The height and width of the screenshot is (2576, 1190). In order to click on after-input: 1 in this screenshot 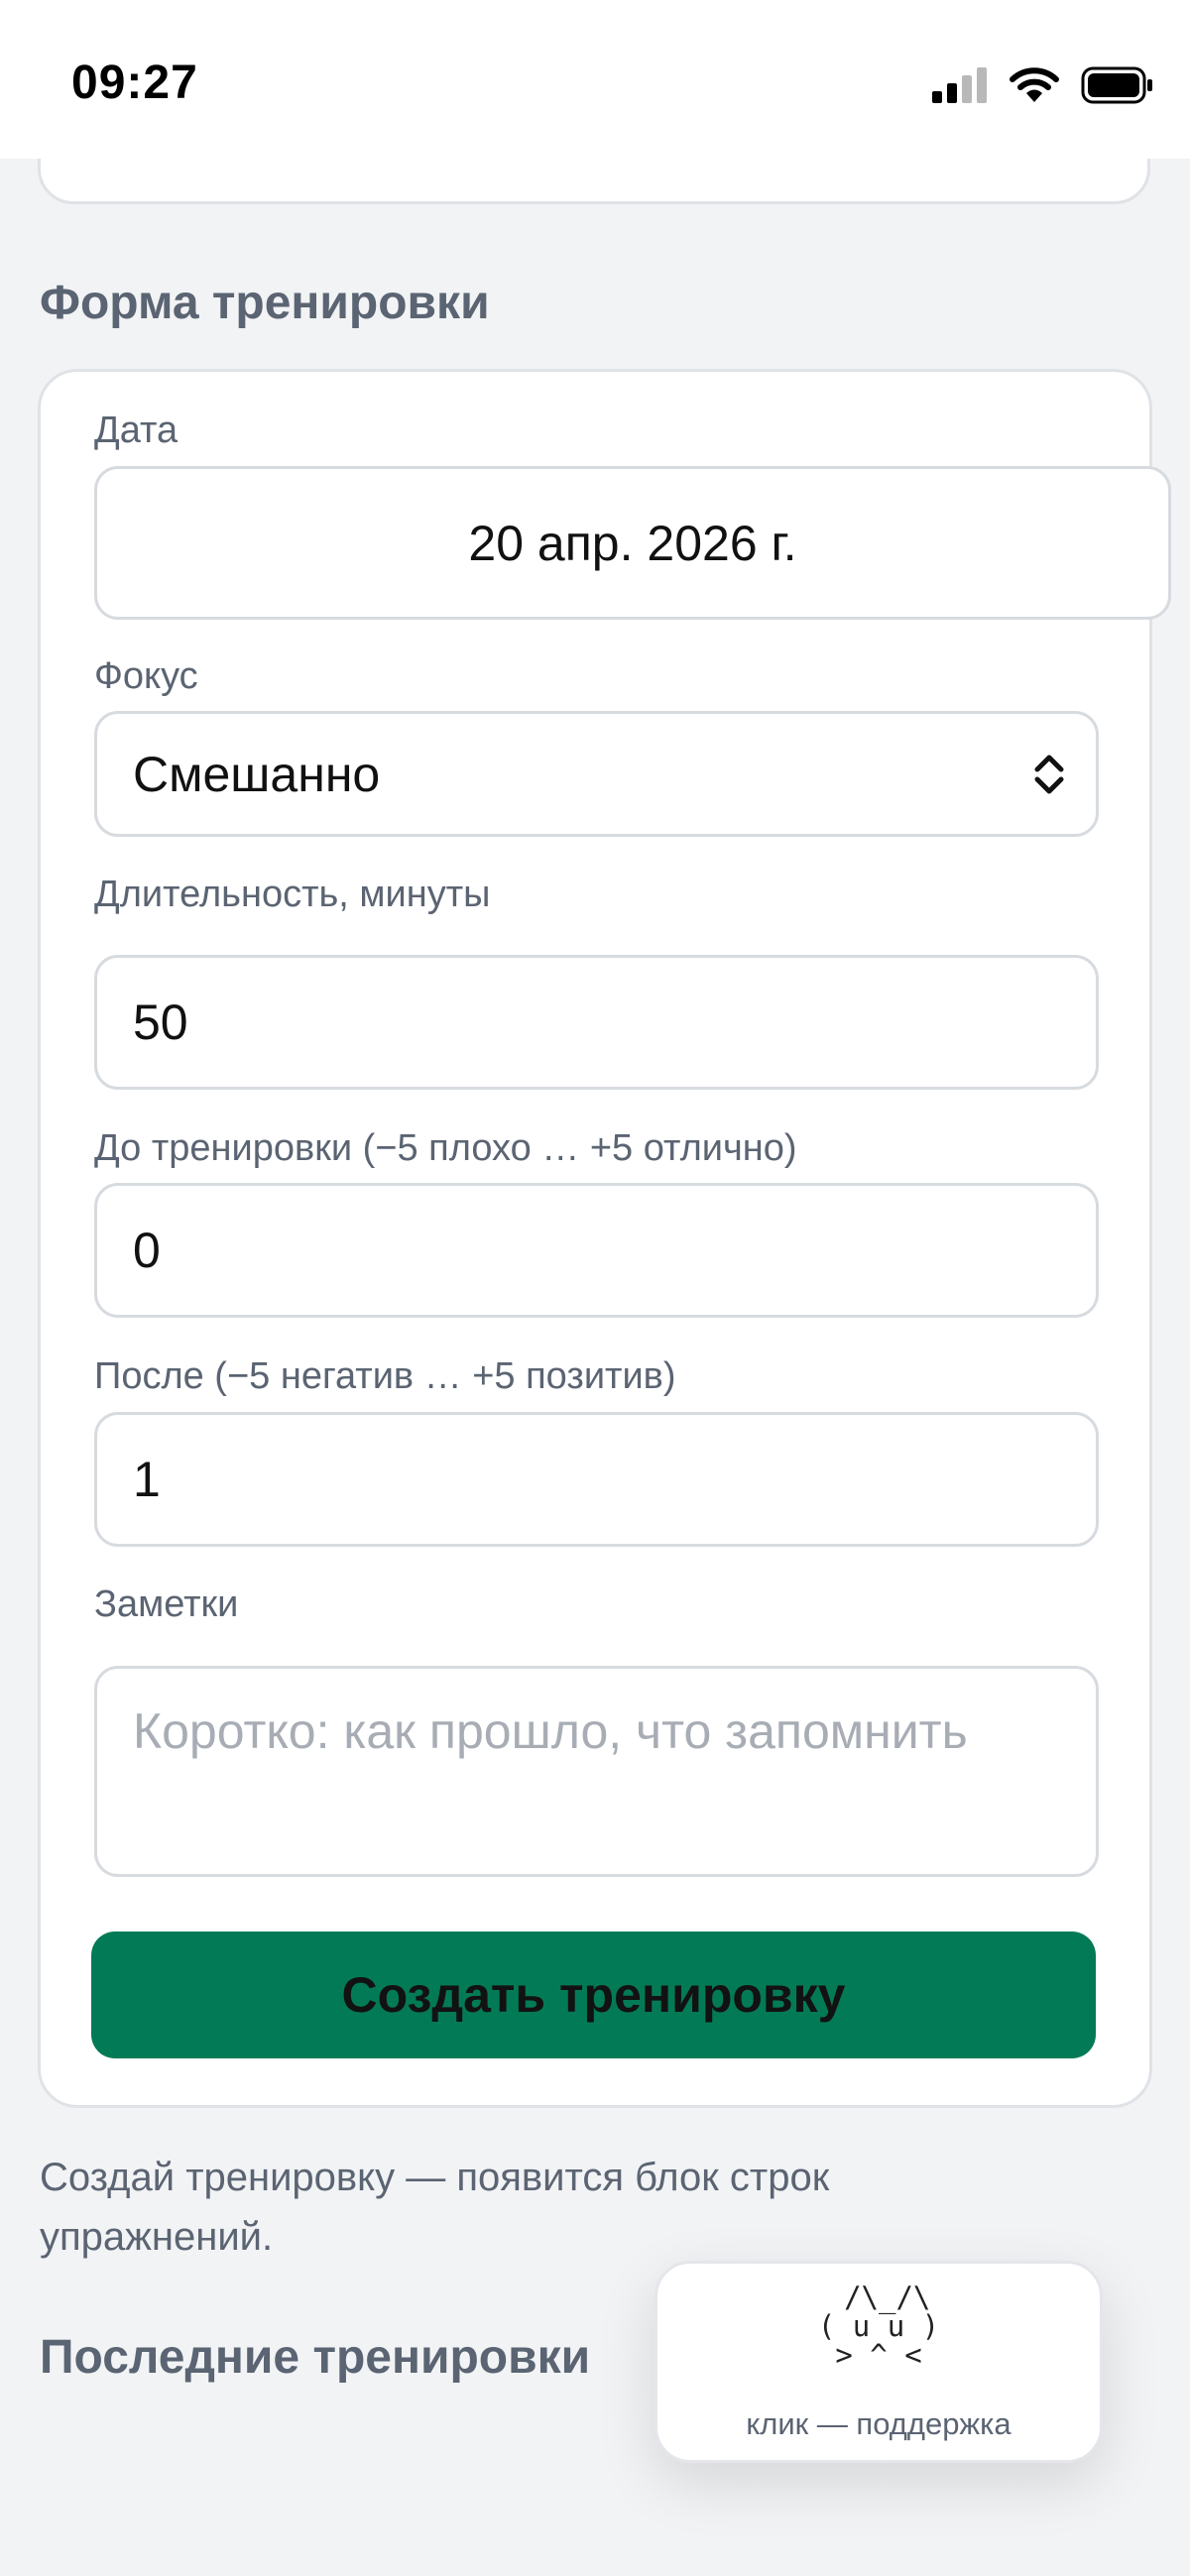, I will do `click(596, 1479)`.